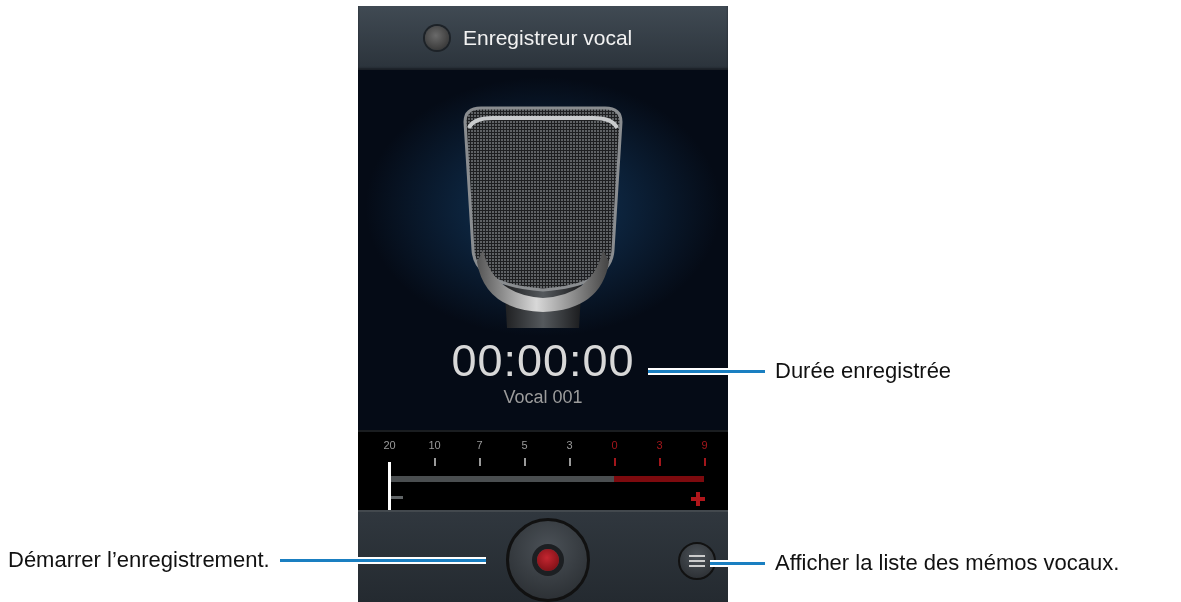  What do you see at coordinates (524, 445) in the screenshot?
I see `scale-label: 5` at bounding box center [524, 445].